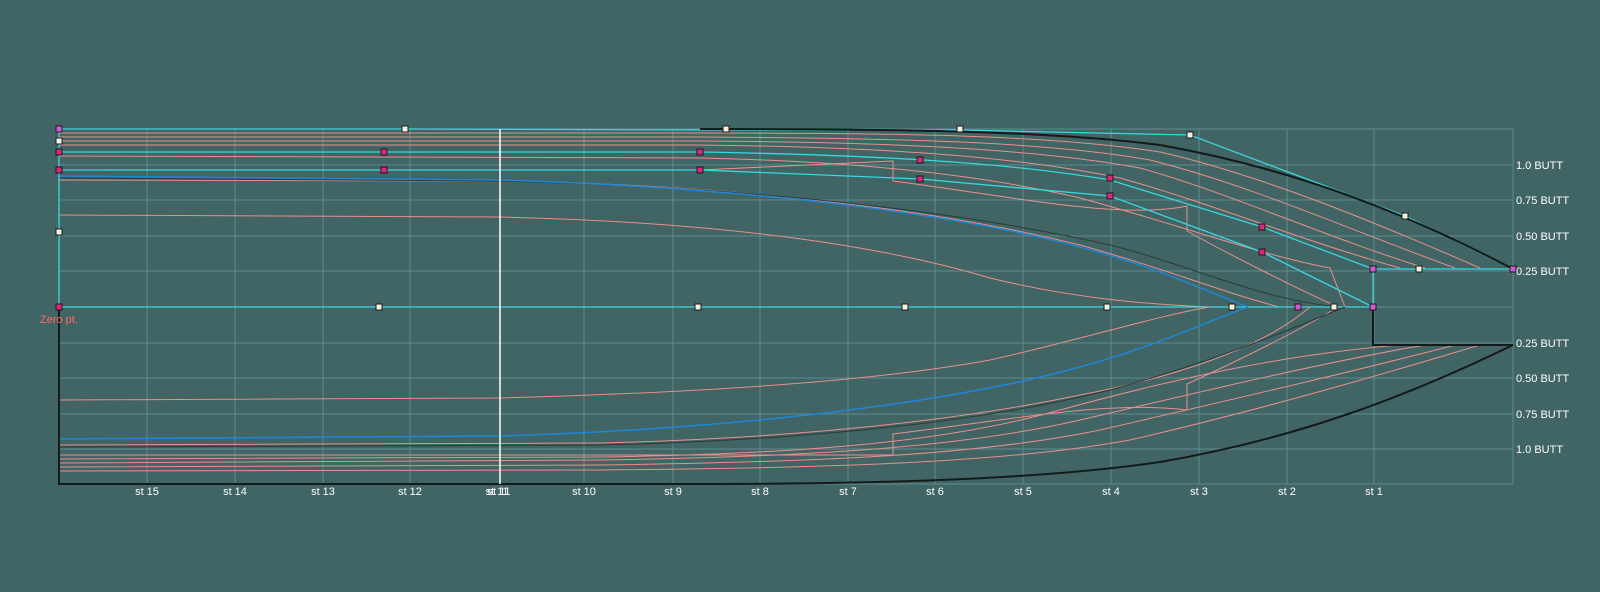 The height and width of the screenshot is (592, 1600). What do you see at coordinates (1111, 492) in the screenshot?
I see `station-label: st 4` at bounding box center [1111, 492].